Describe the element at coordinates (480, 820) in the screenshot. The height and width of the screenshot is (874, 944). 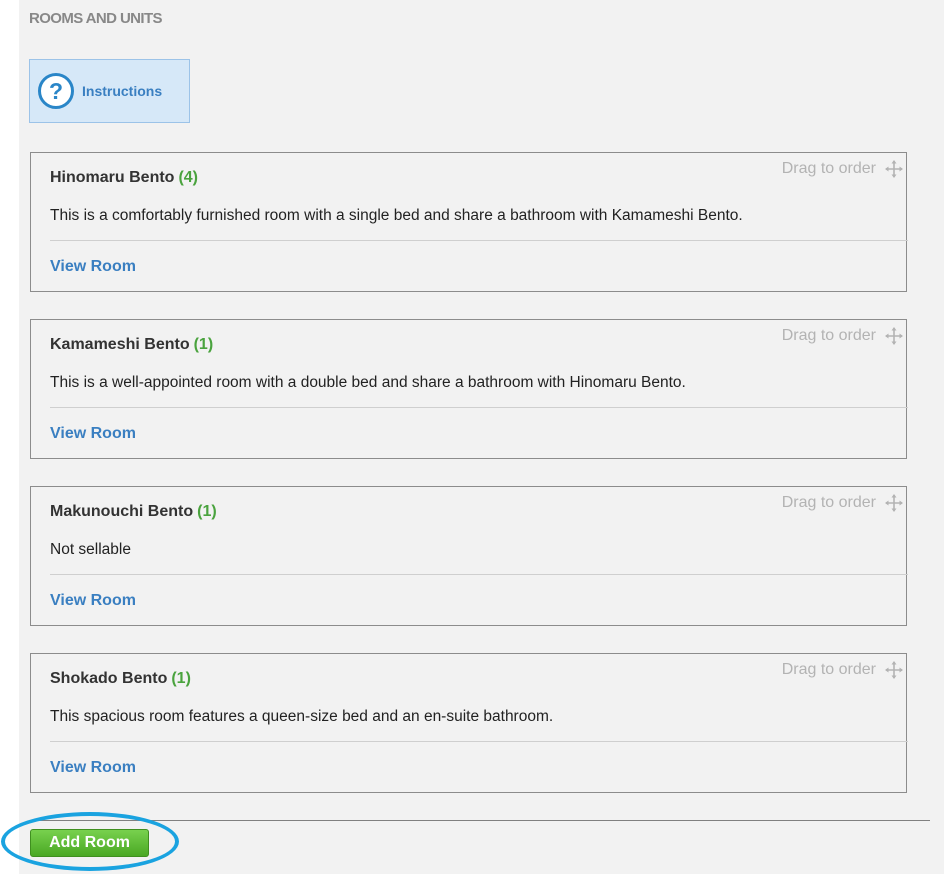
I see `bottom-divider` at that location.